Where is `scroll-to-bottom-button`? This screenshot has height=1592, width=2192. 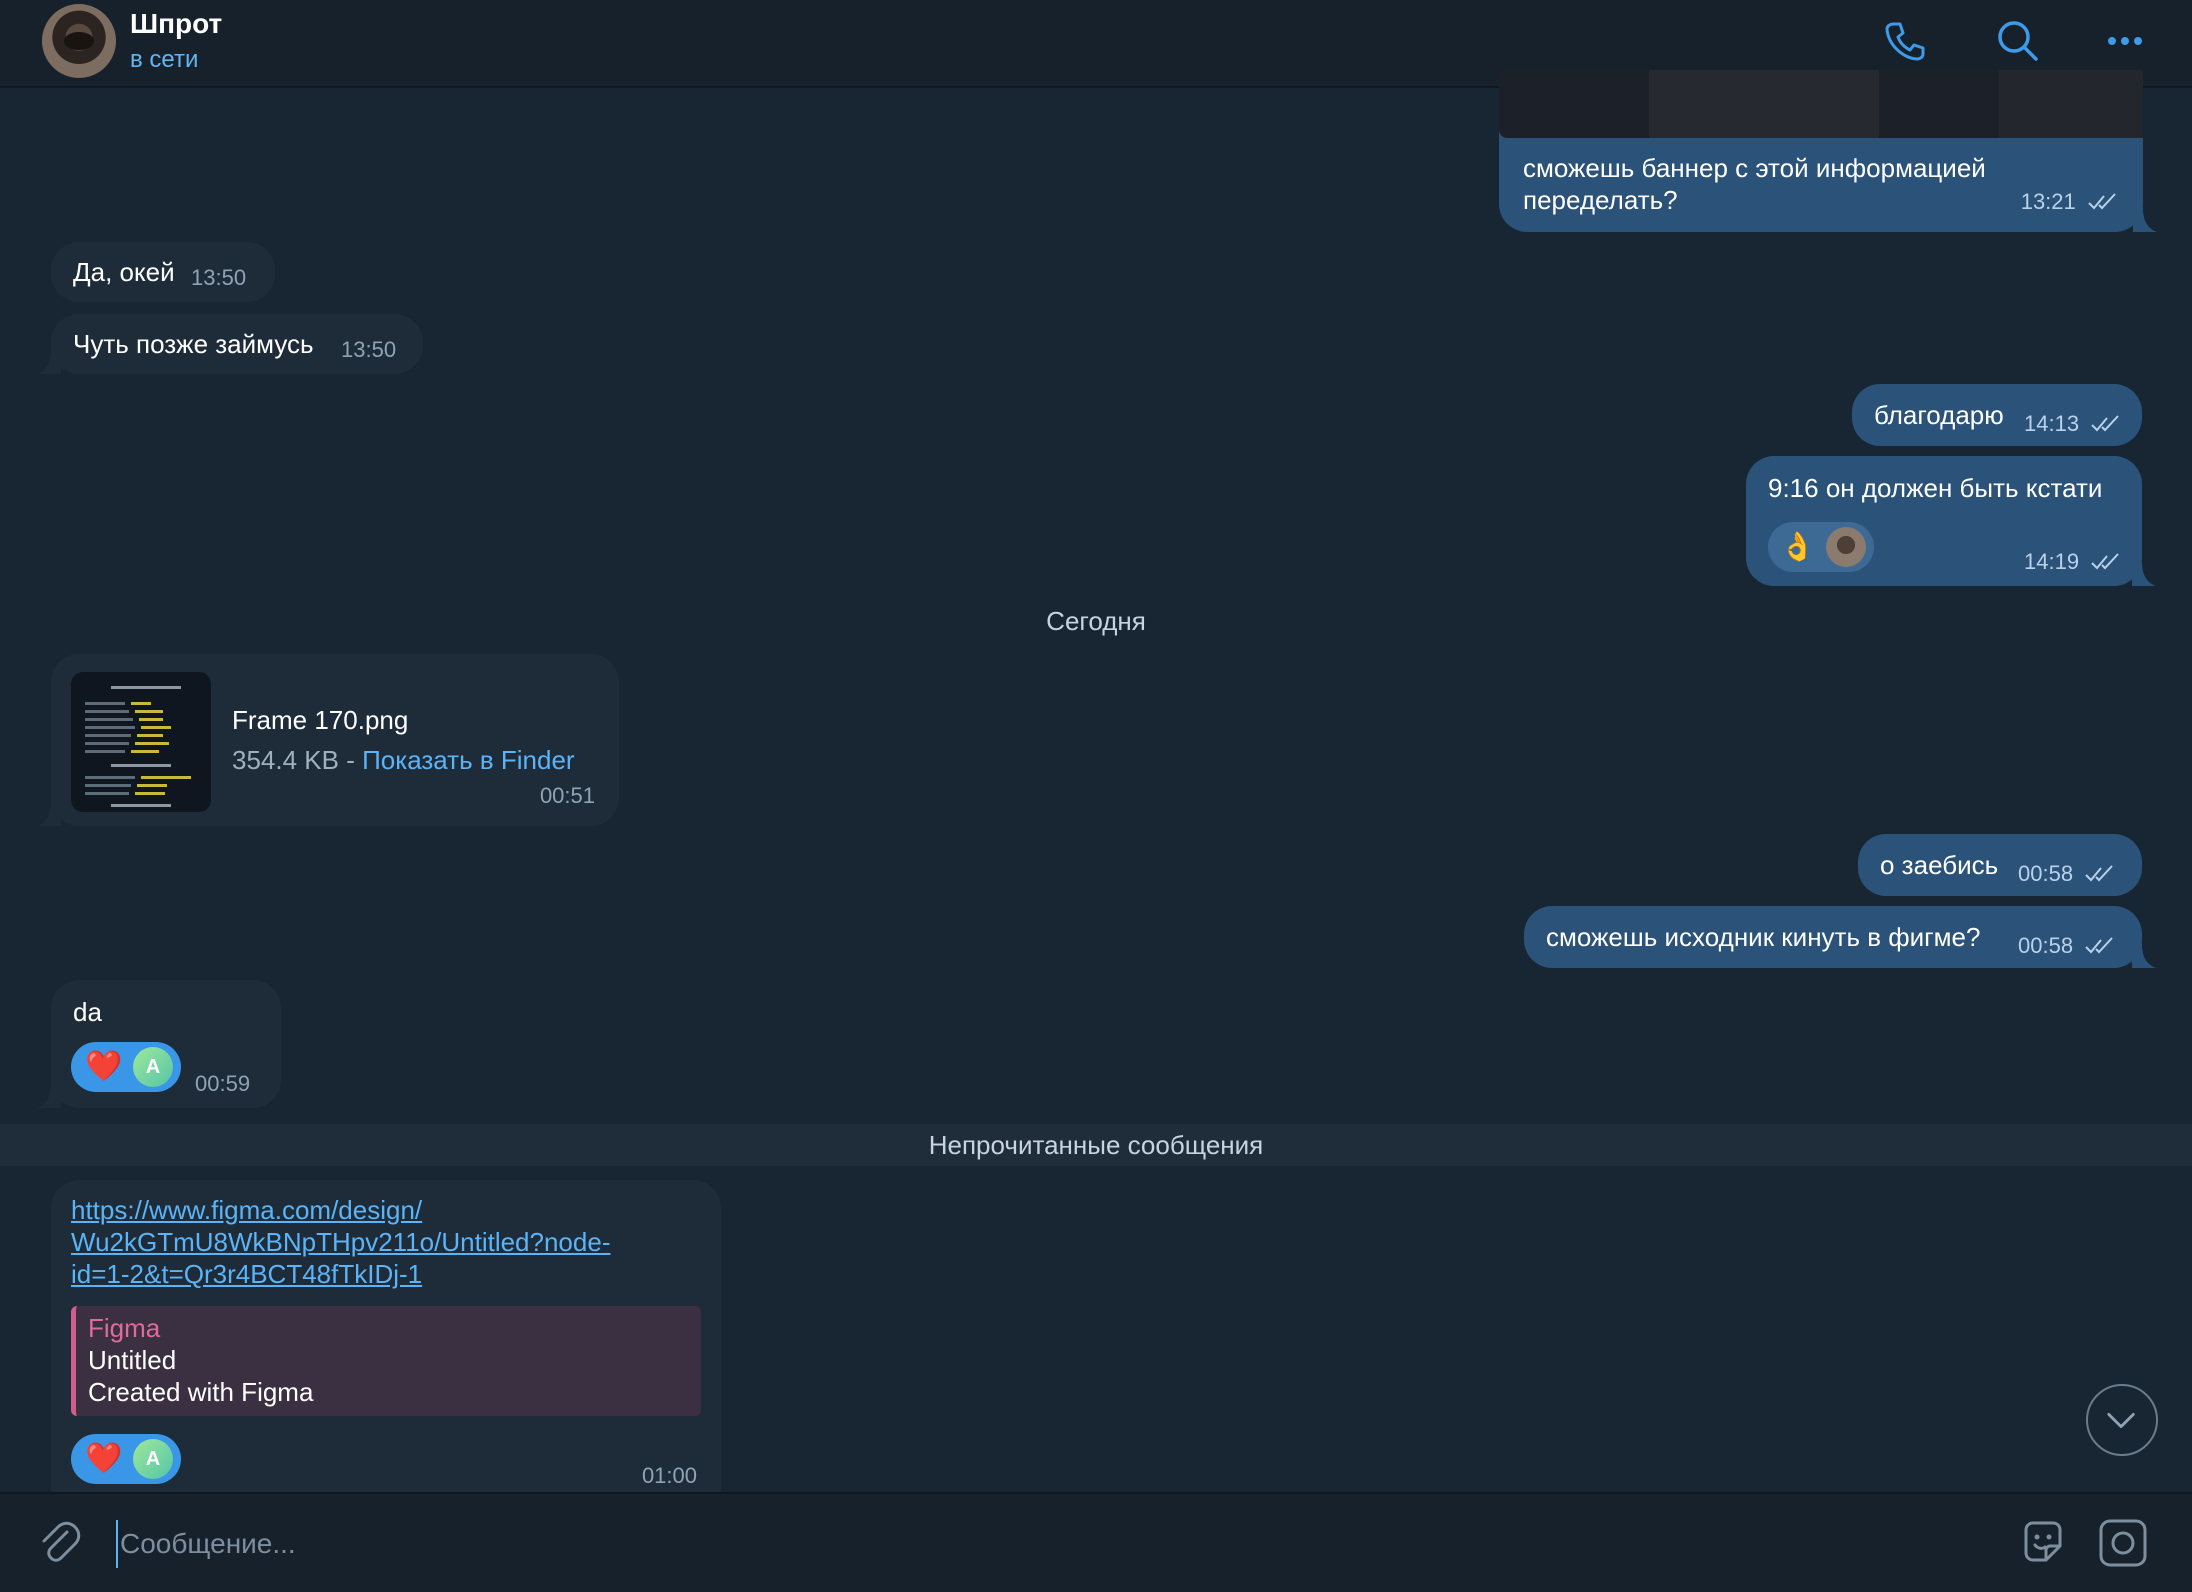 scroll-to-bottom-button is located at coordinates (2122, 1420).